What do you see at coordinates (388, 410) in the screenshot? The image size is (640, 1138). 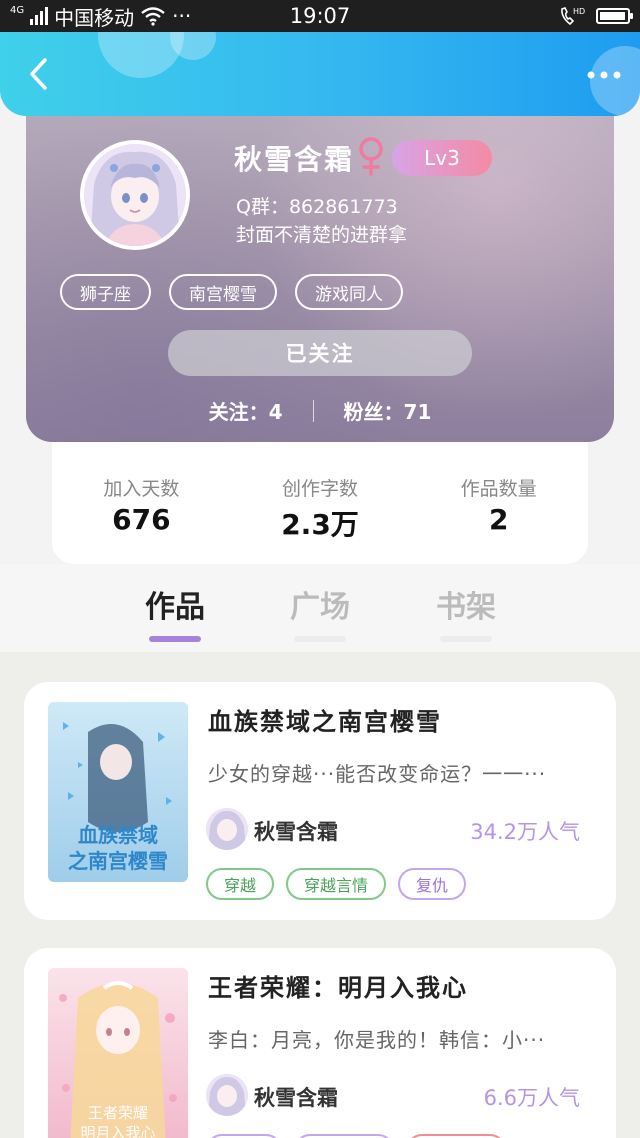 I see `fans-count: 粉丝：71` at bounding box center [388, 410].